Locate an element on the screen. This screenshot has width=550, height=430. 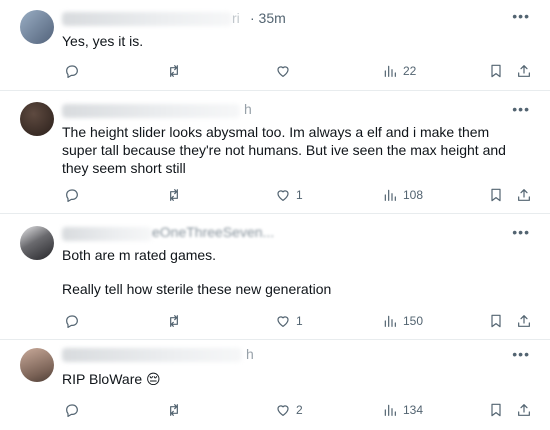
views-count: 22 is located at coordinates (410, 71).